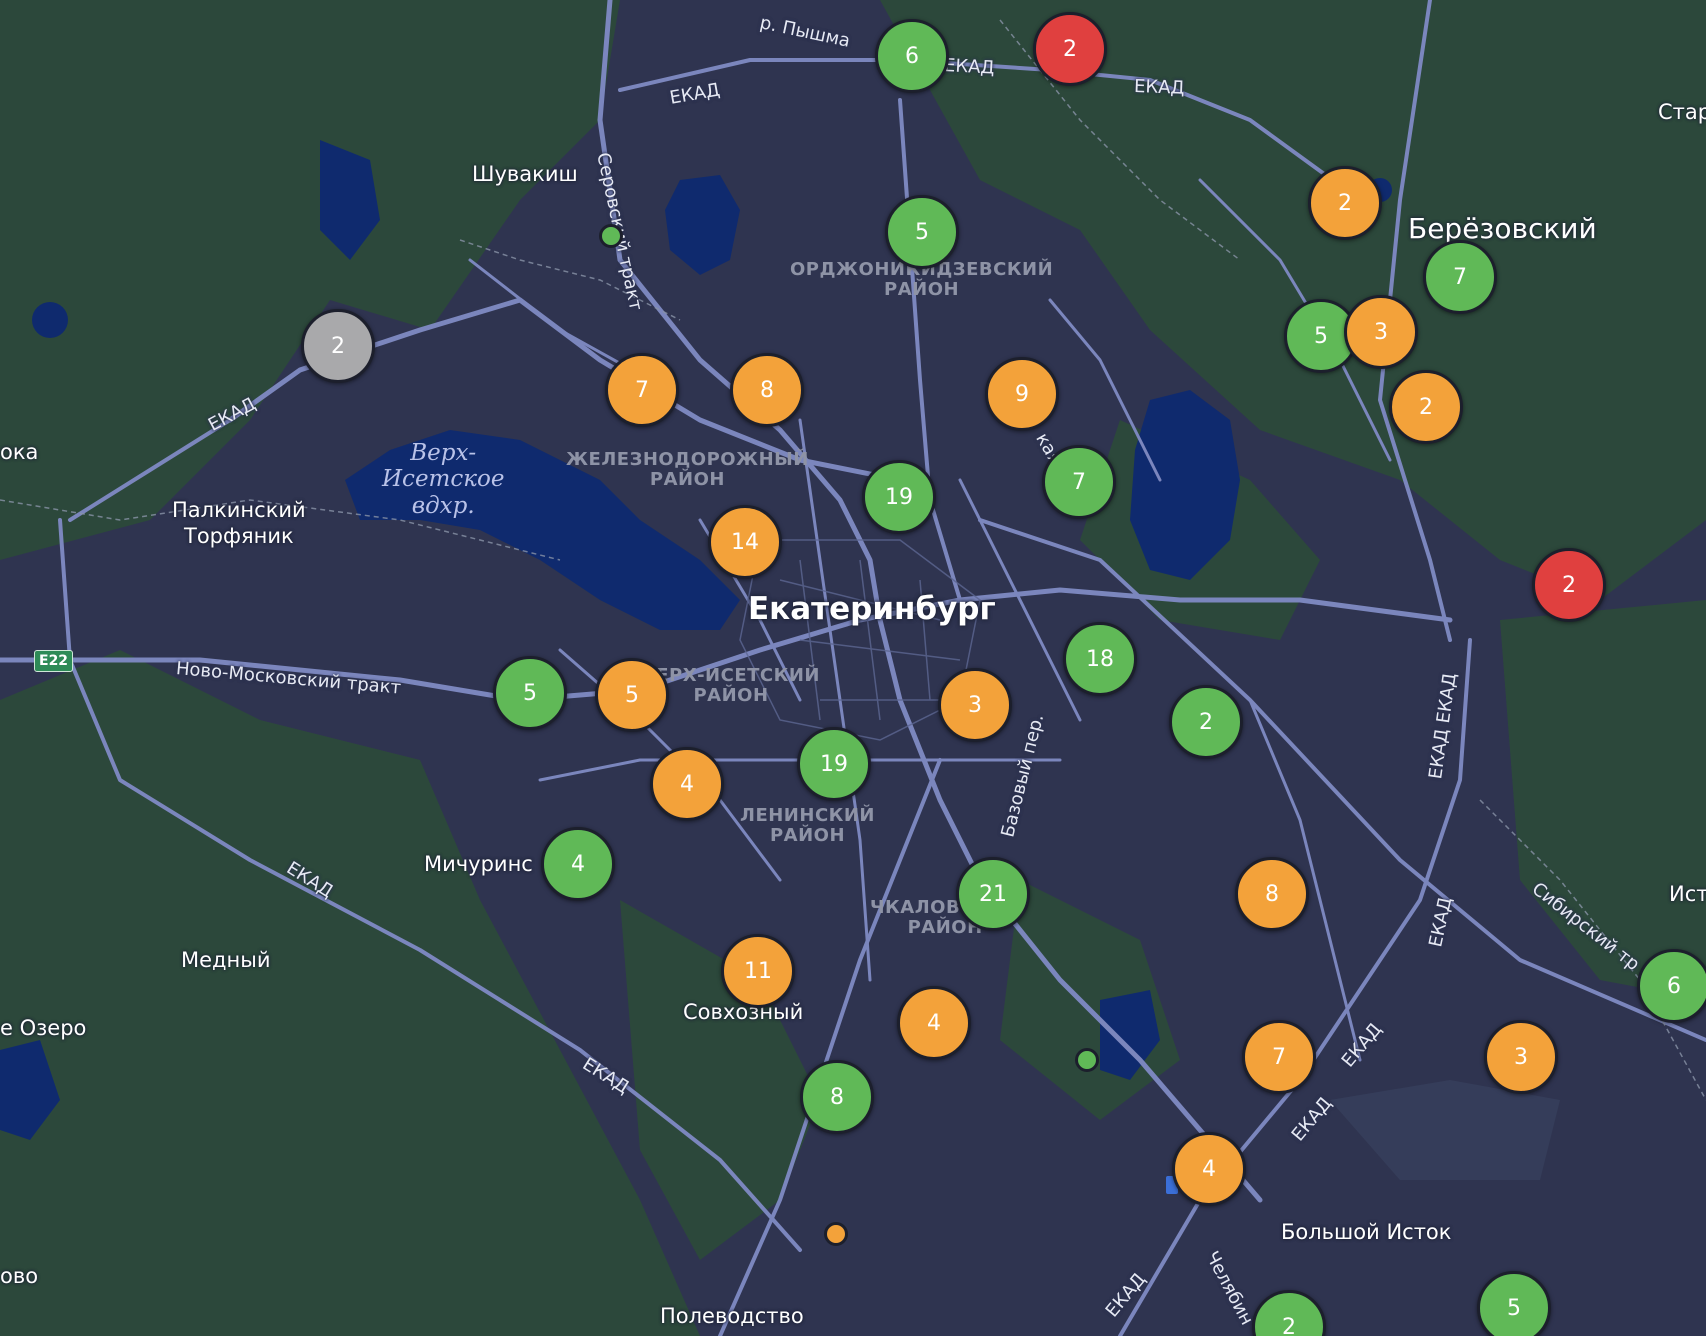 The width and height of the screenshot is (1706, 1336). I want to click on cluster-marker: 14, so click(745, 542).